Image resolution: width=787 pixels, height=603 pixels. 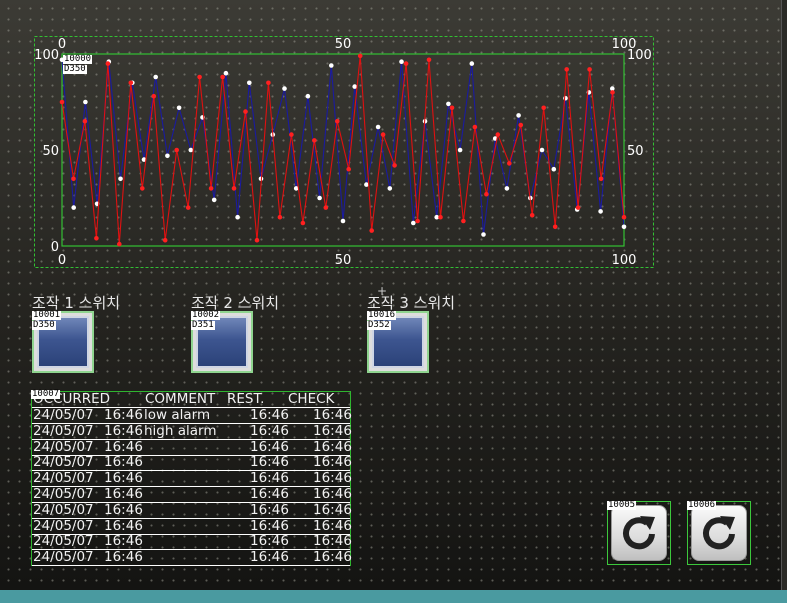 I want to click on alarm-tag-id: 10007, so click(x=46, y=394).